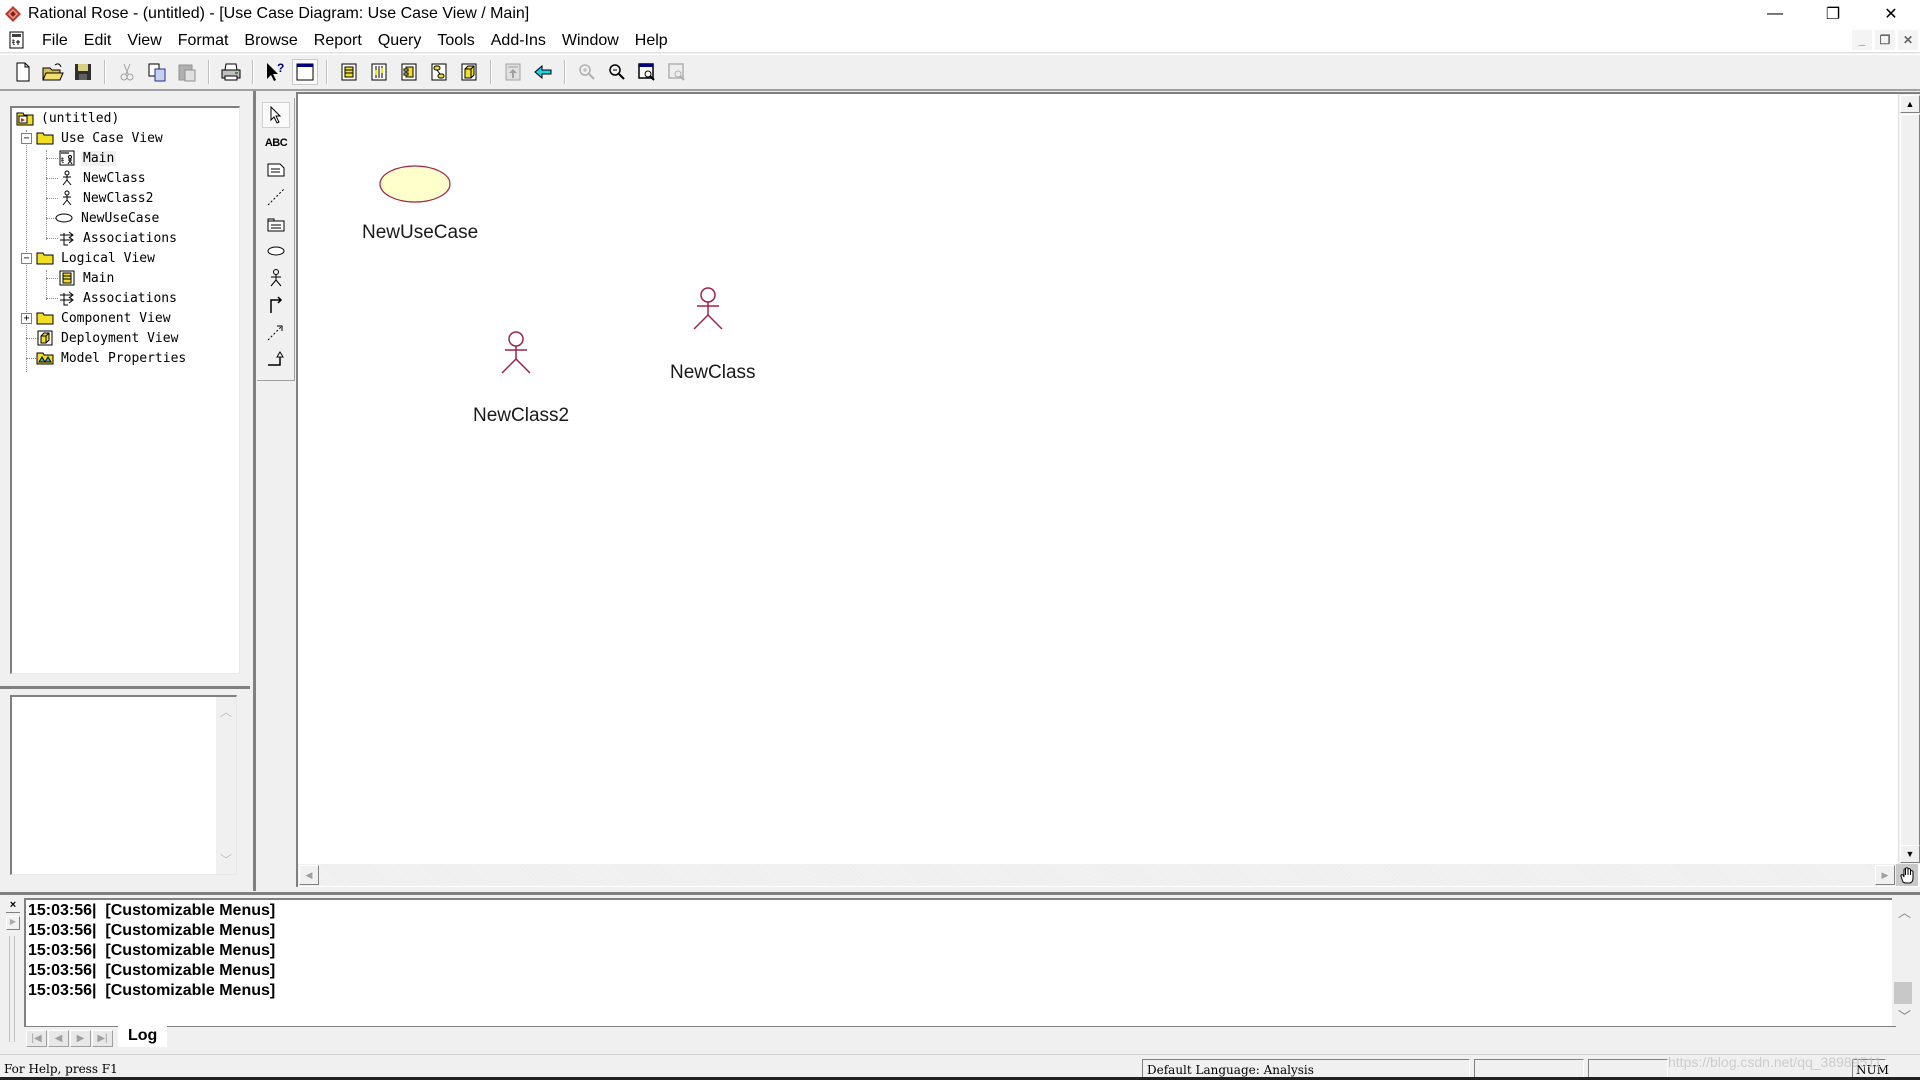  I want to click on unidirectional-association-tool-button, so click(276, 305).